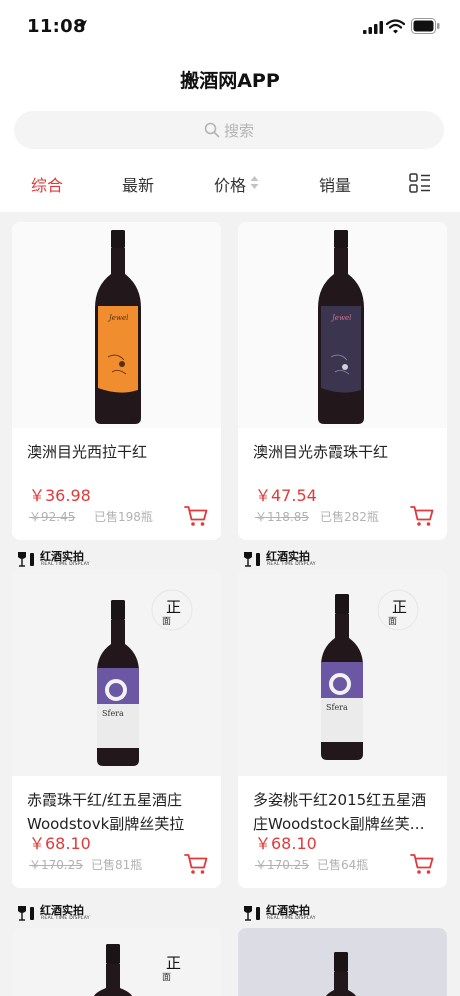 The height and width of the screenshot is (996, 460). What do you see at coordinates (254, 182) in the screenshot?
I see `sort-arrows-icon` at bounding box center [254, 182].